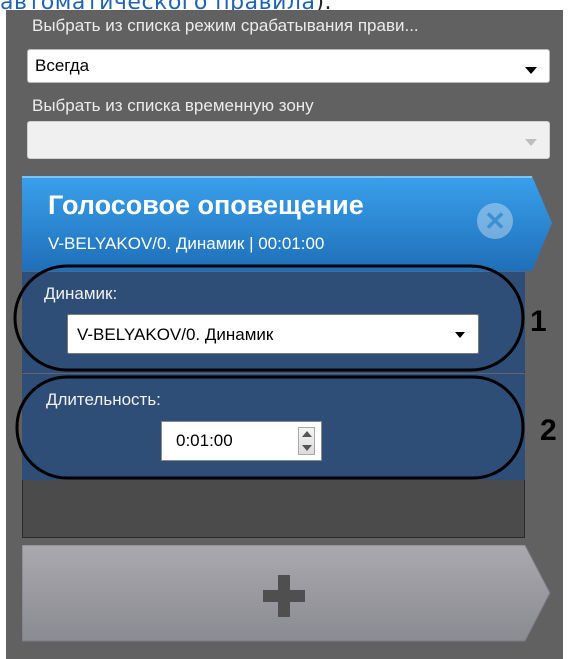 This screenshot has height=659, width=569. I want to click on callout-number-2: 2, so click(548, 430).